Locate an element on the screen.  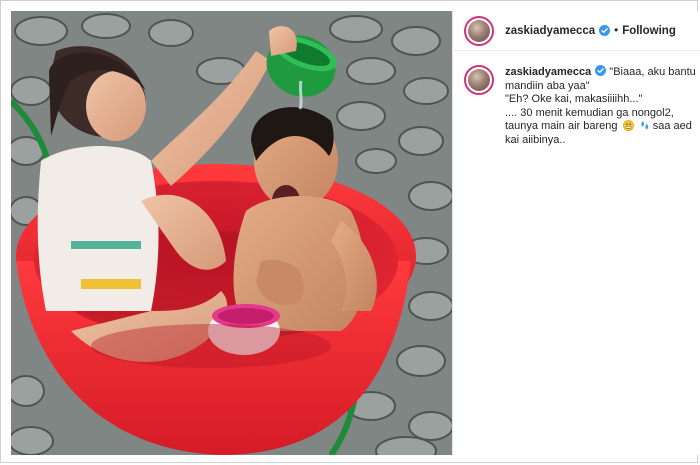
caption-line-6: kai aiibinya.. is located at coordinates (535, 139).